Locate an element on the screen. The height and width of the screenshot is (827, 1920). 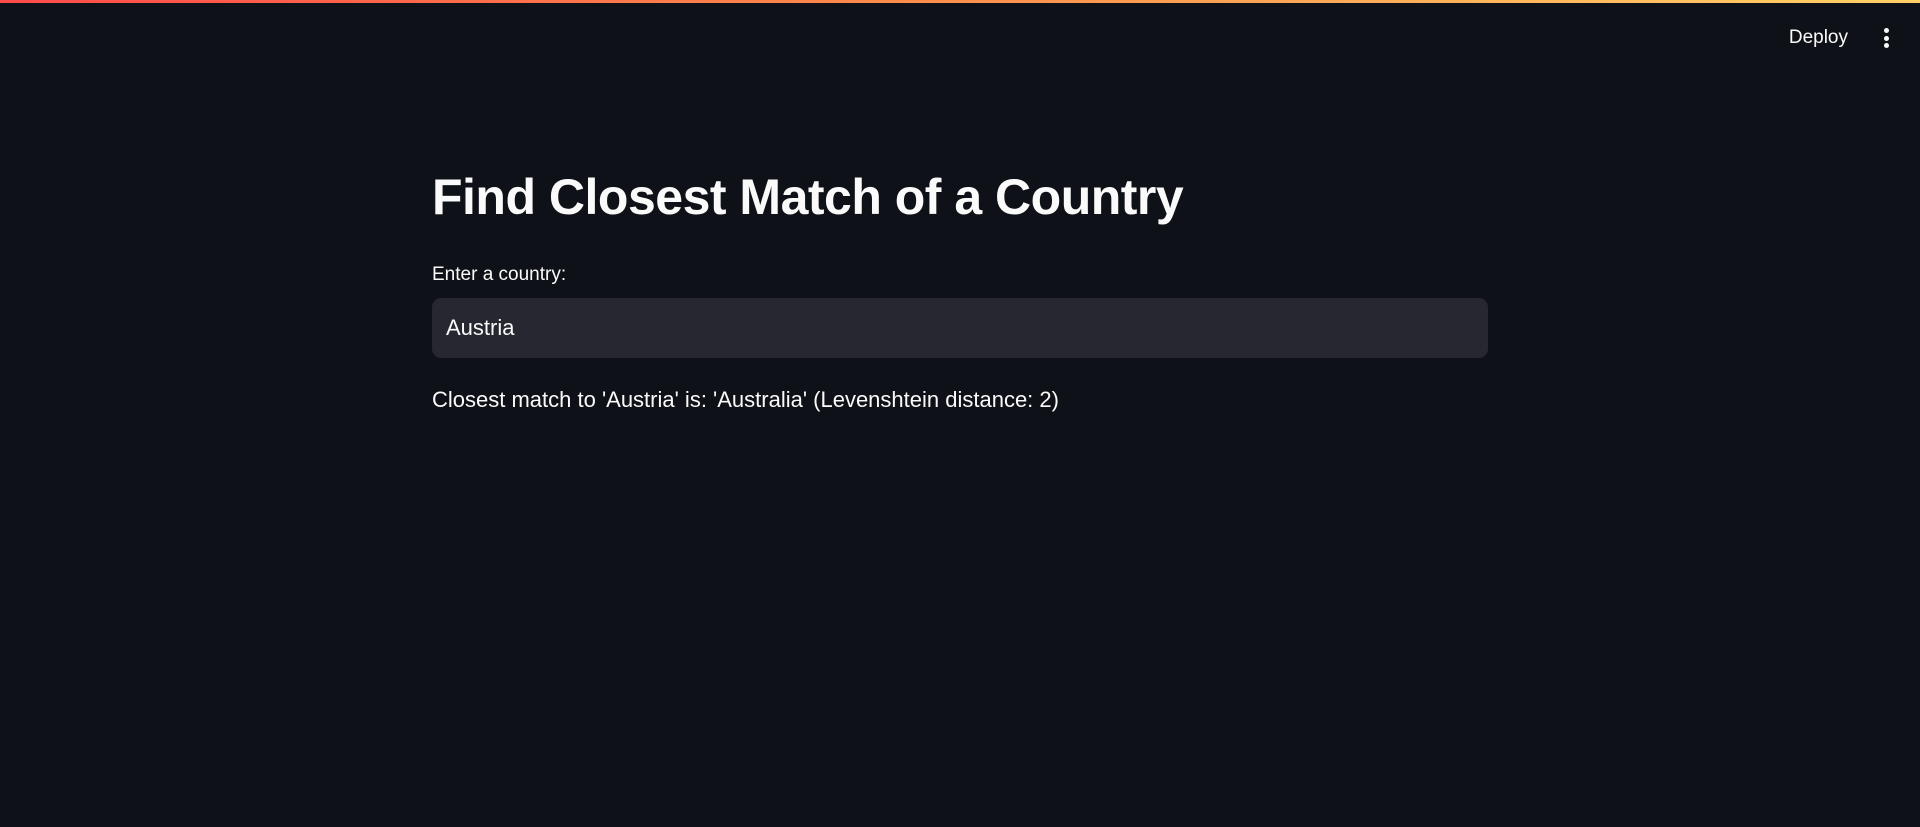
kebab-vertical-icon is located at coordinates (1886, 38).